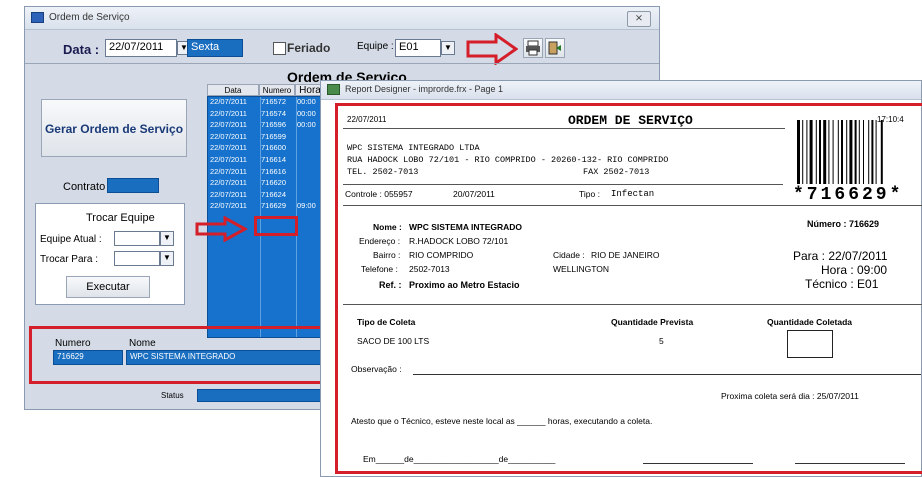 This screenshot has height=477, width=922. I want to click on bairro-label: Bairro :, so click(387, 255).